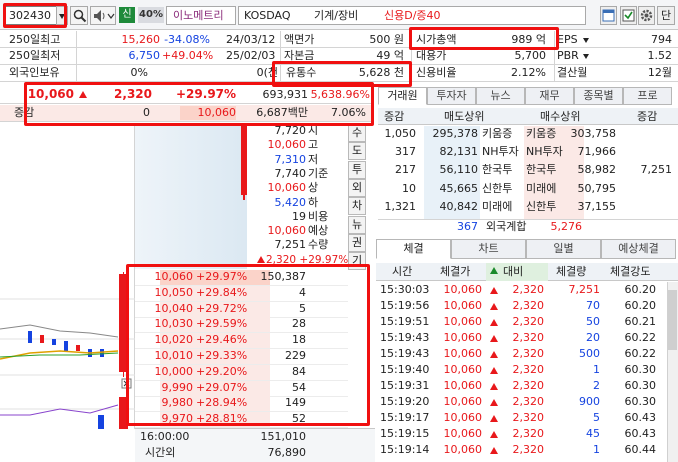  Describe the element at coordinates (436, 39) in the screenshot. I see `info-k-mcap: 시가총액` at that location.